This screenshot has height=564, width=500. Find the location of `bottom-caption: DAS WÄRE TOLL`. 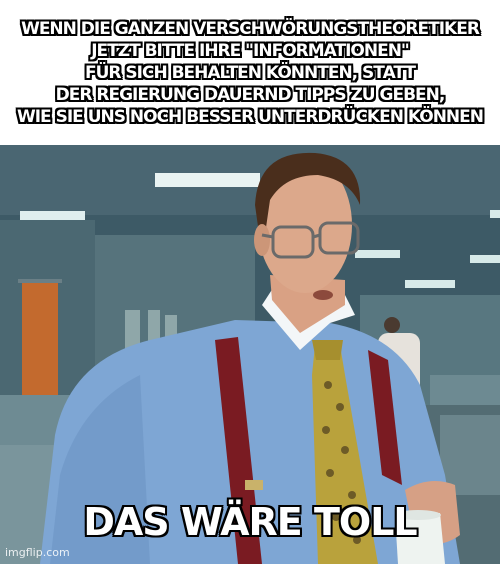

bottom-caption: DAS WÄRE TOLL is located at coordinates (250, 522).